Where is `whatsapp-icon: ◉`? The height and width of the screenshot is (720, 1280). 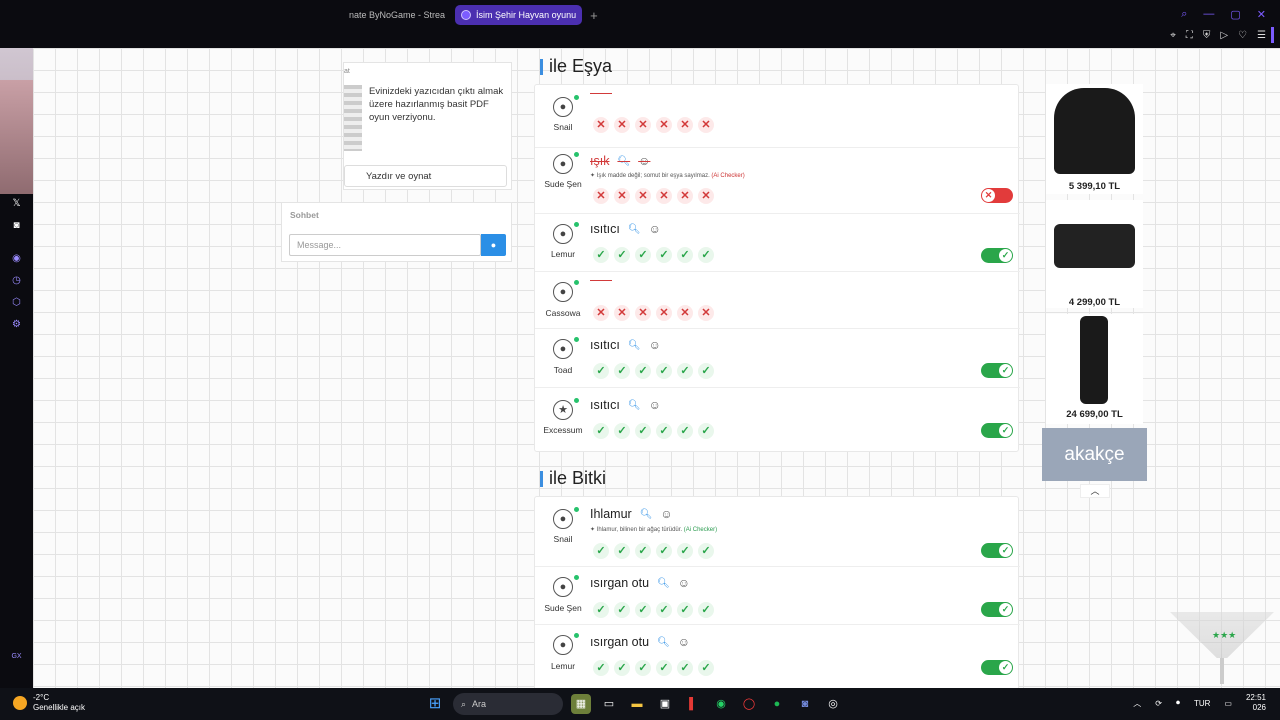
whatsapp-icon: ◉ is located at coordinates (721, 704).